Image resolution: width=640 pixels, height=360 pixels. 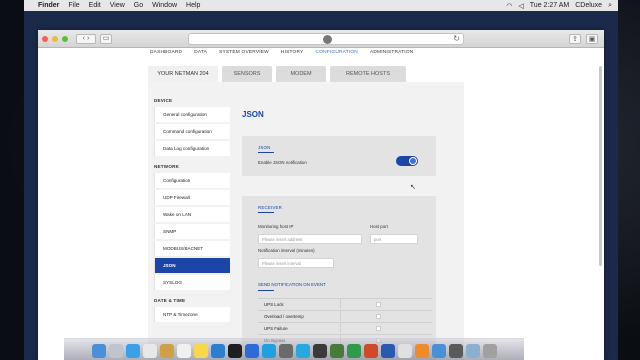 I want to click on share-icon: ⇪, so click(x=575, y=39).